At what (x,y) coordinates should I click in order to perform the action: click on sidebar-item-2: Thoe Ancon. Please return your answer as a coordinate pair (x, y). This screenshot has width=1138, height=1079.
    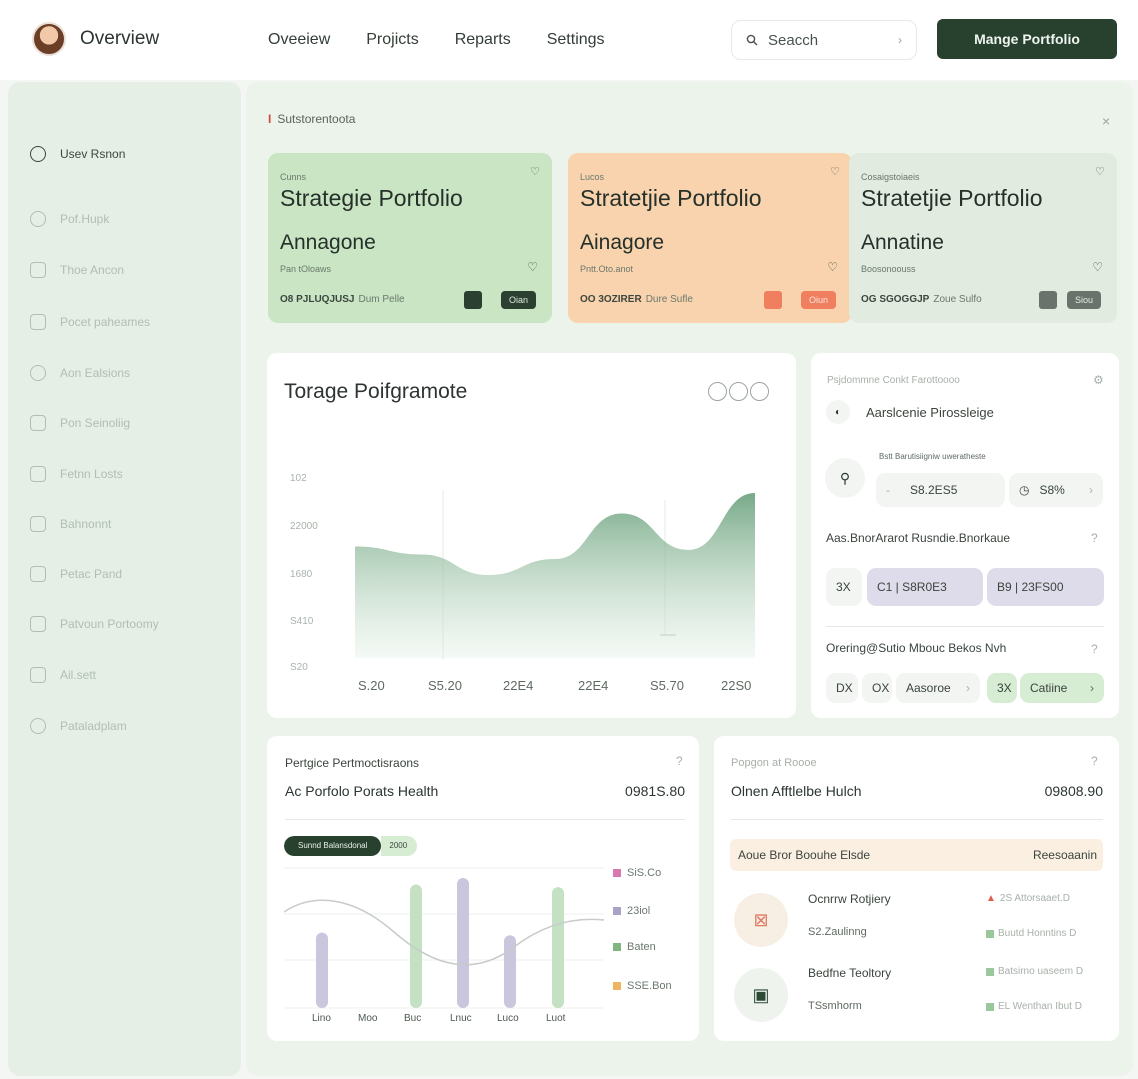
    Looking at the image, I should click on (77, 270).